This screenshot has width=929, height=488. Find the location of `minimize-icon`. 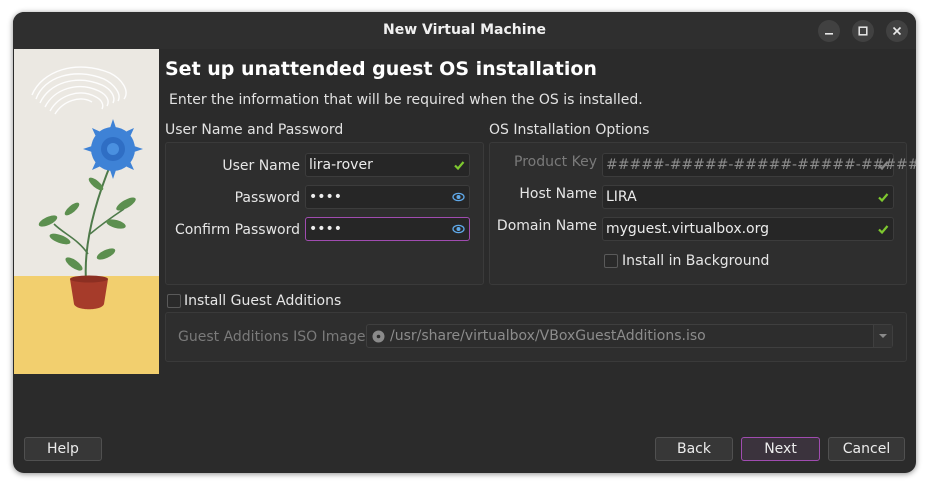

minimize-icon is located at coordinates (829, 34).